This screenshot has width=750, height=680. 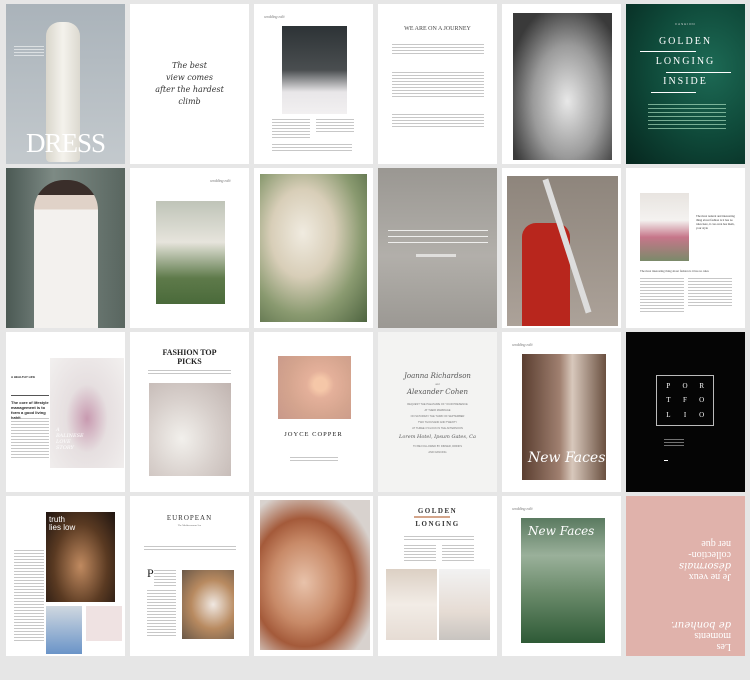 I want to click on invitation-line: AND DANCING, so click(x=437, y=452).